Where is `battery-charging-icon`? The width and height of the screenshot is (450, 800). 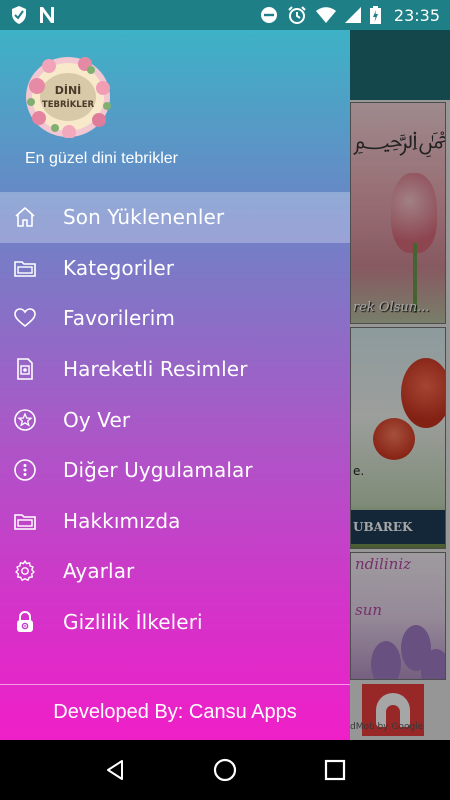 battery-charging-icon is located at coordinates (375, 15).